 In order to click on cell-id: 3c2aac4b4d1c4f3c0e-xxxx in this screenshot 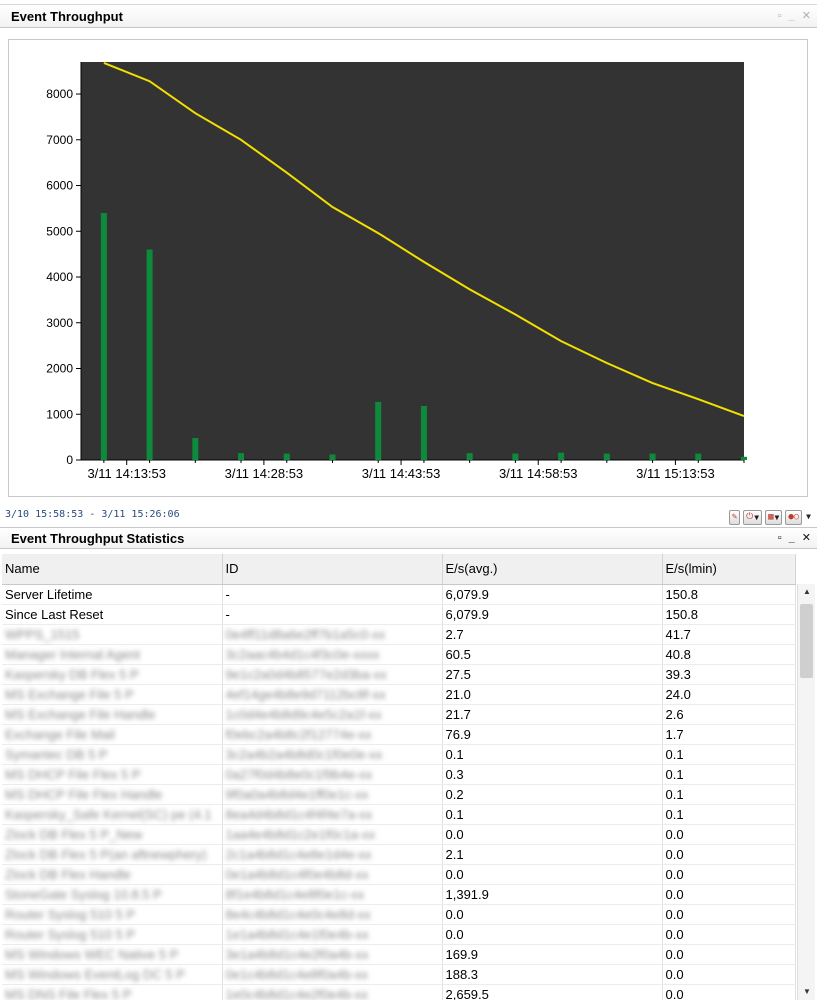, I will do `click(332, 654)`.